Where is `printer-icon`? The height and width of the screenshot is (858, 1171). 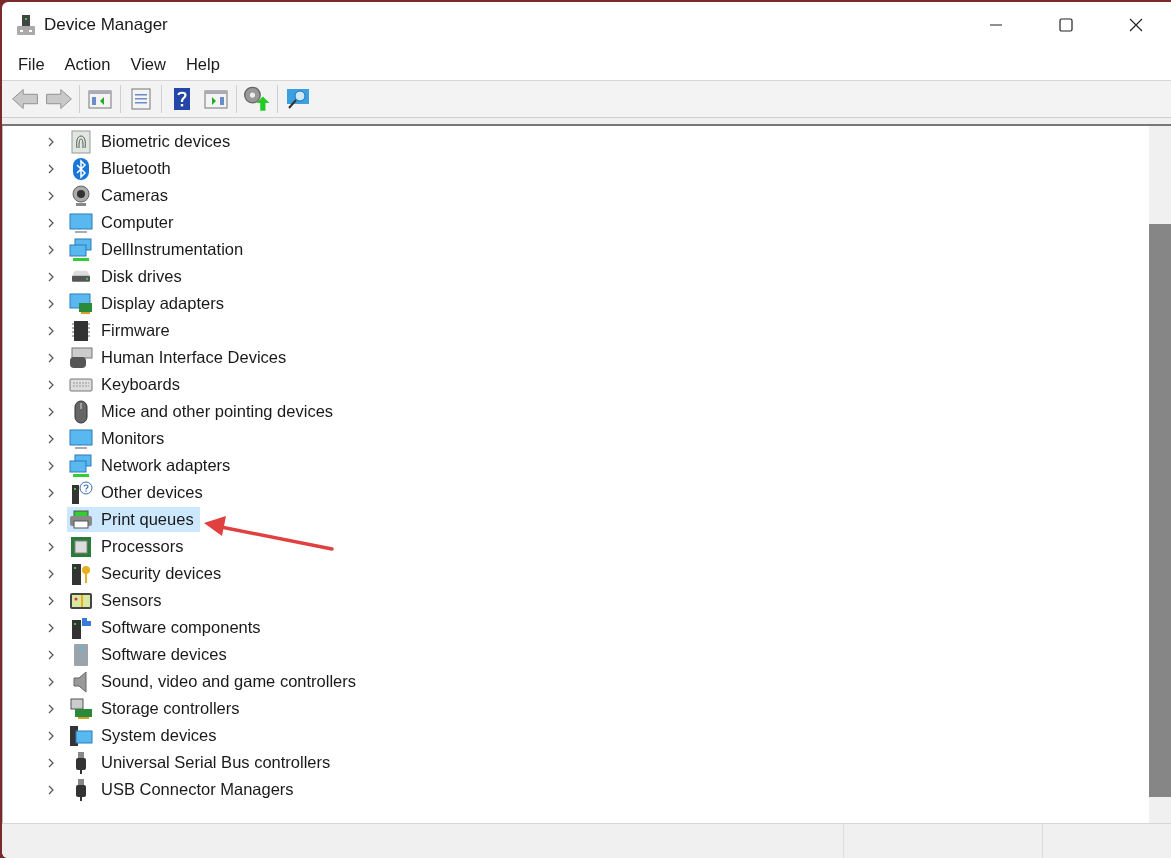 printer-icon is located at coordinates (81, 519).